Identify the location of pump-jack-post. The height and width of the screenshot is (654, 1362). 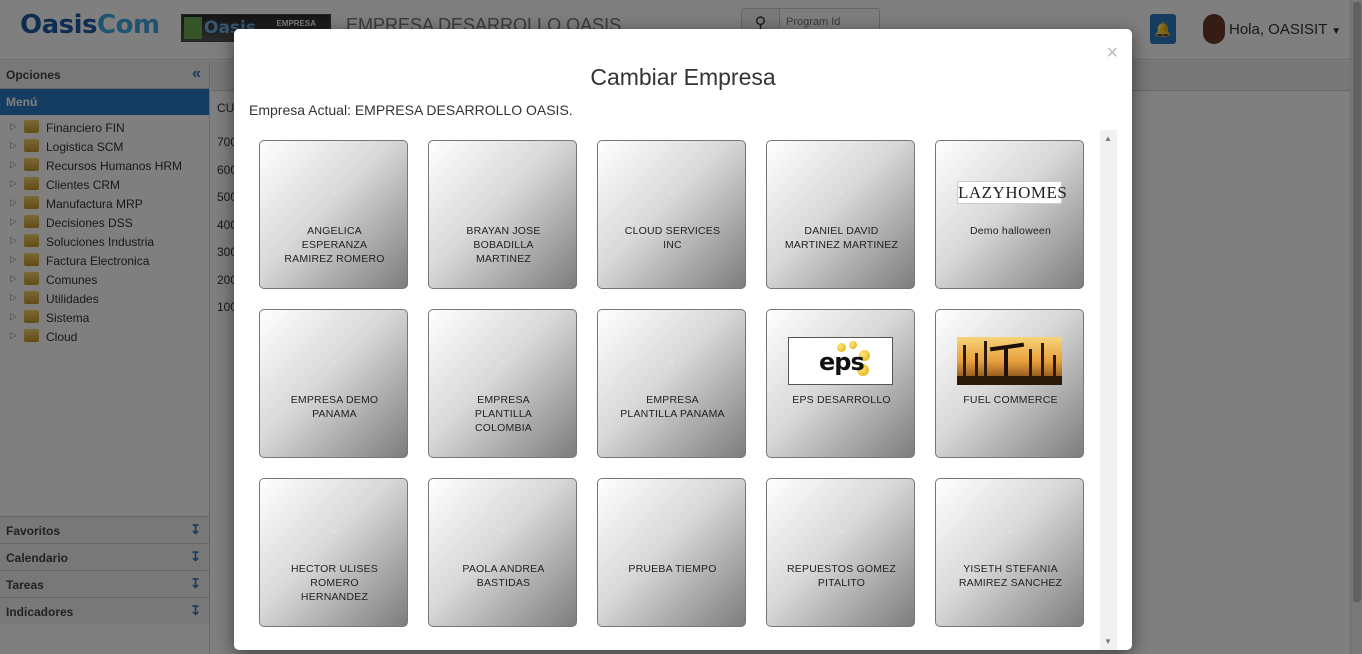
(1006, 362).